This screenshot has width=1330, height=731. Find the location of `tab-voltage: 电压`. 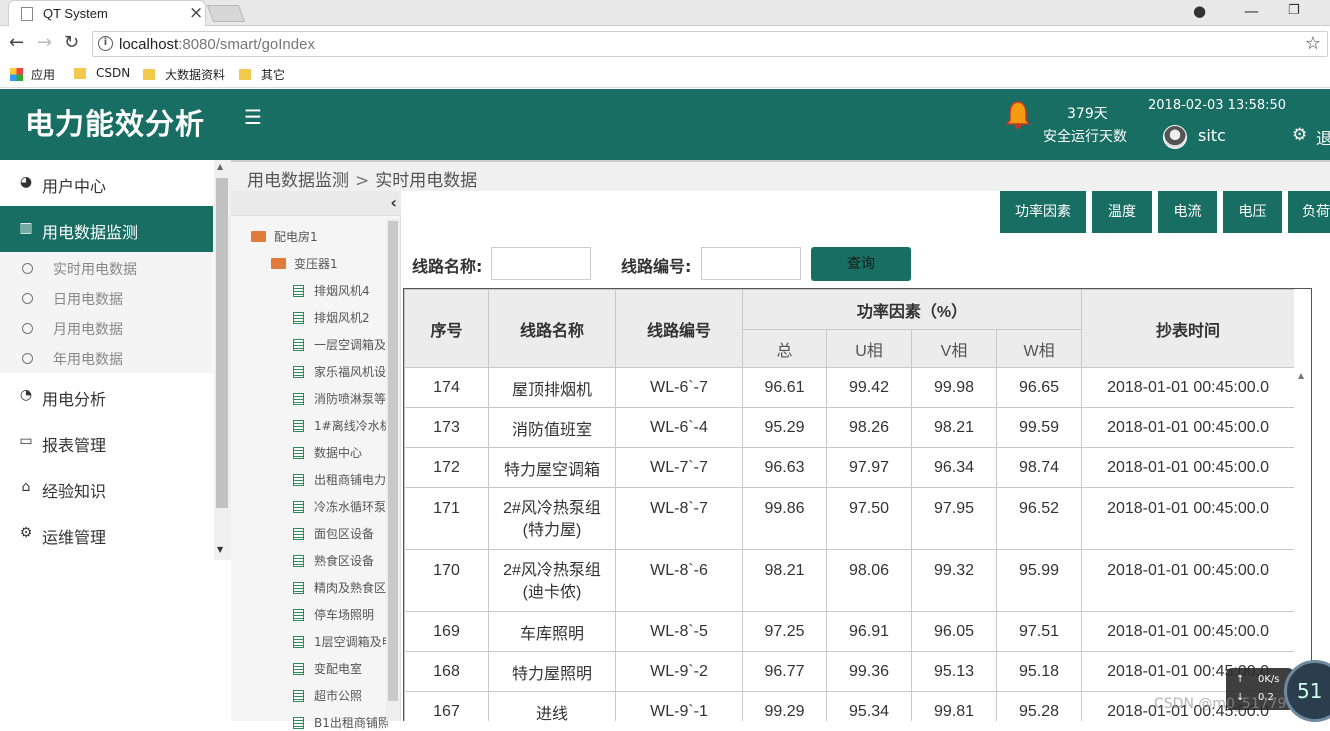

tab-voltage: 电压 is located at coordinates (1252, 212).